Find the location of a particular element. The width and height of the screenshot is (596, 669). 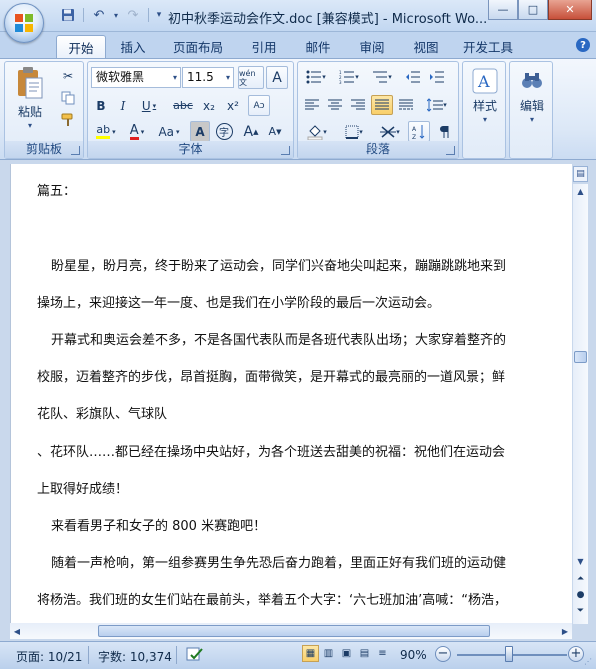

redo-button: ↷ is located at coordinates (133, 15).